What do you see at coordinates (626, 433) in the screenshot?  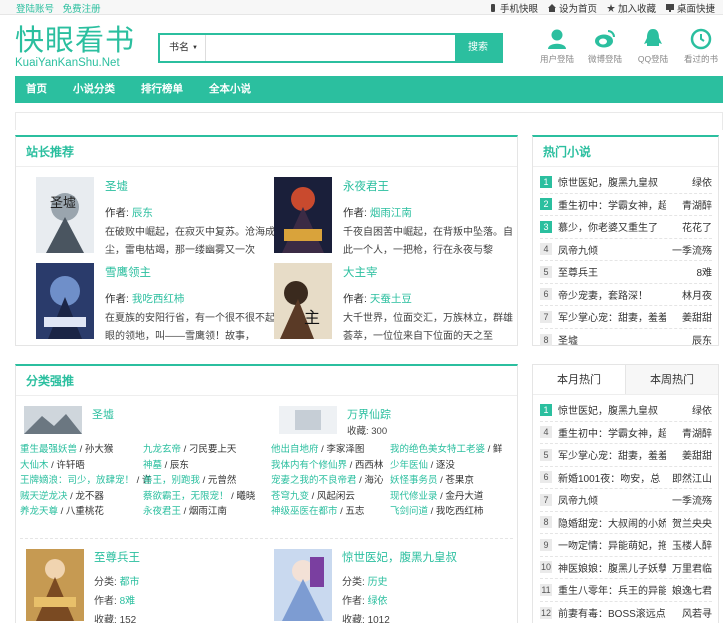 I see `rank-list-item: 4 重生初中：学霸女神，超给 青湖醉` at bounding box center [626, 433].